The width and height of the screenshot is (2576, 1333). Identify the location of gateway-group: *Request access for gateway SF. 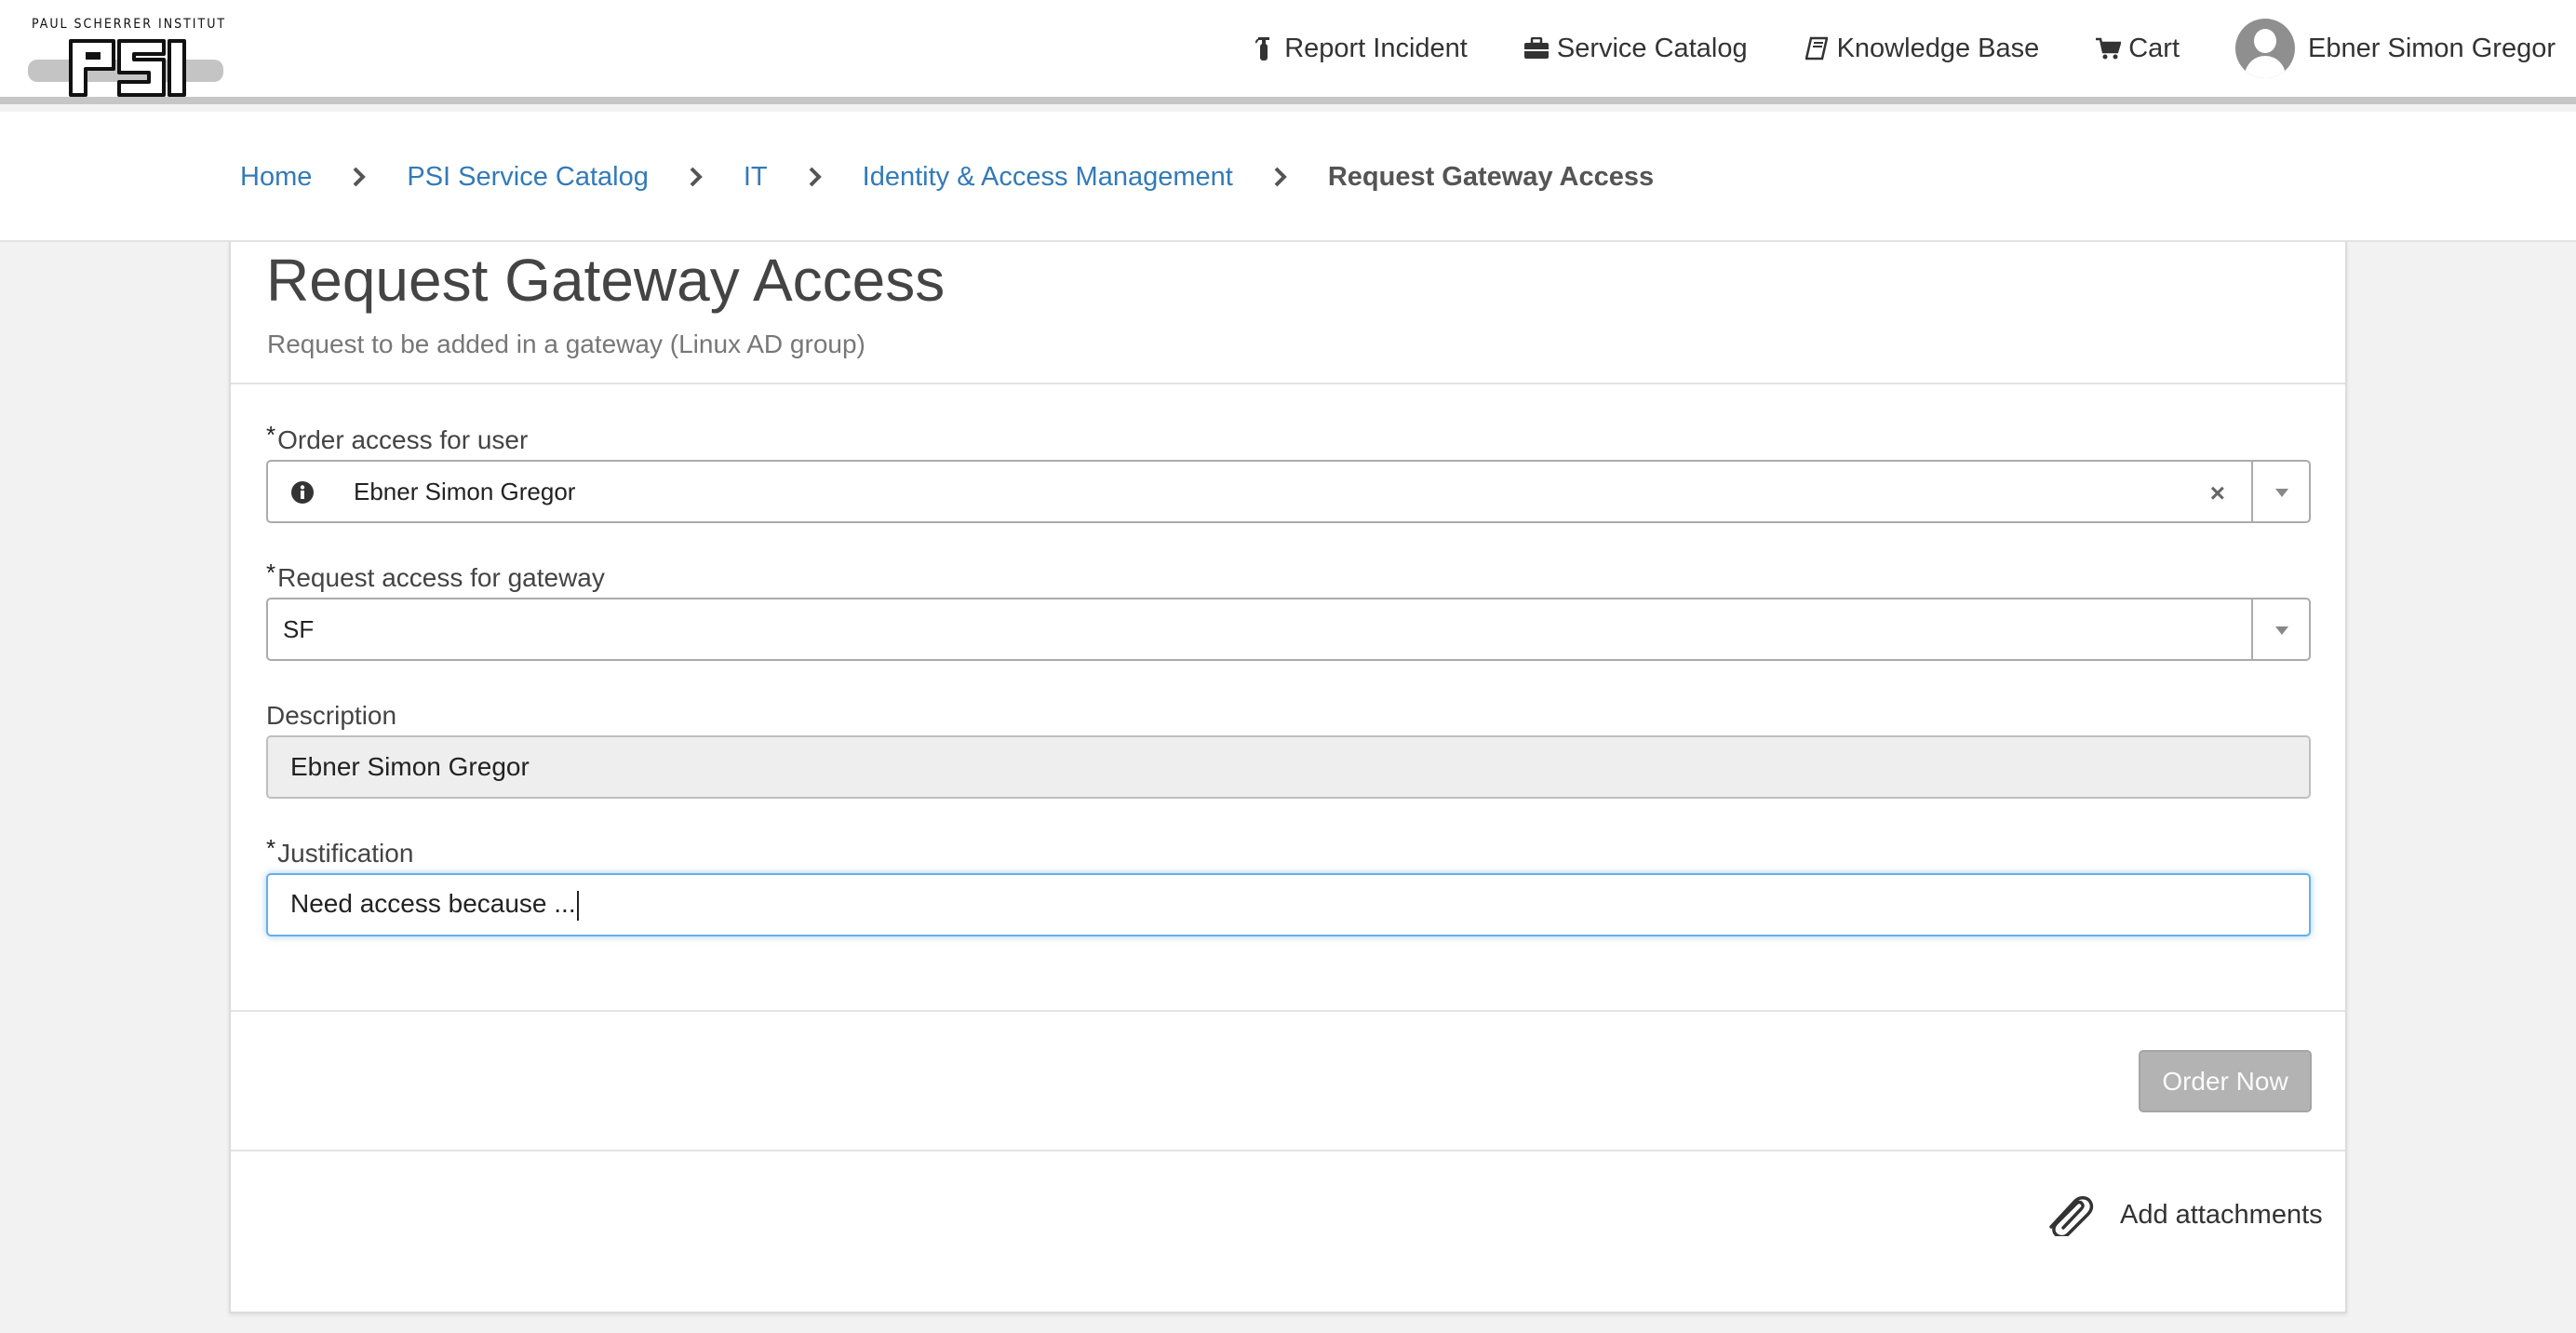
(1288, 610).